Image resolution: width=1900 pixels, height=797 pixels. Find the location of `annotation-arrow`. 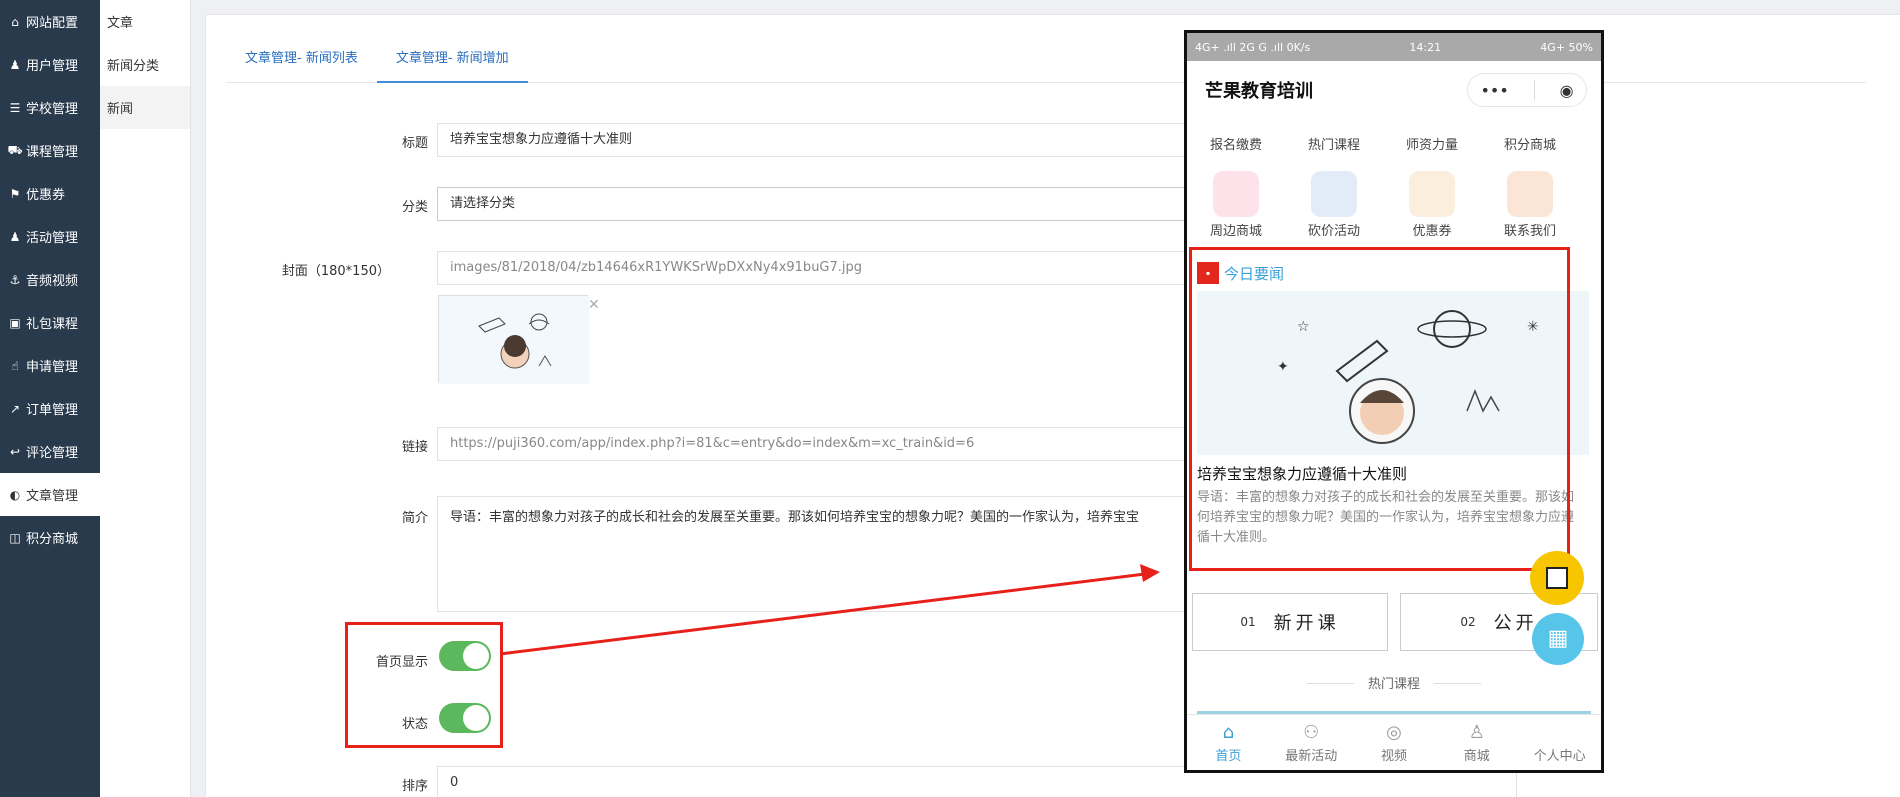

annotation-arrow is located at coordinates (829, 610).